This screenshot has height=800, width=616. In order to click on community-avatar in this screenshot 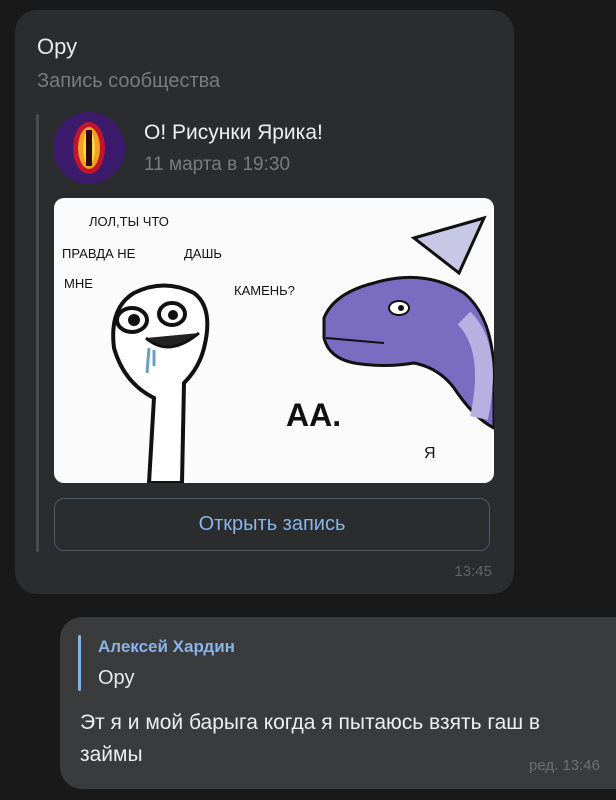, I will do `click(89, 148)`.